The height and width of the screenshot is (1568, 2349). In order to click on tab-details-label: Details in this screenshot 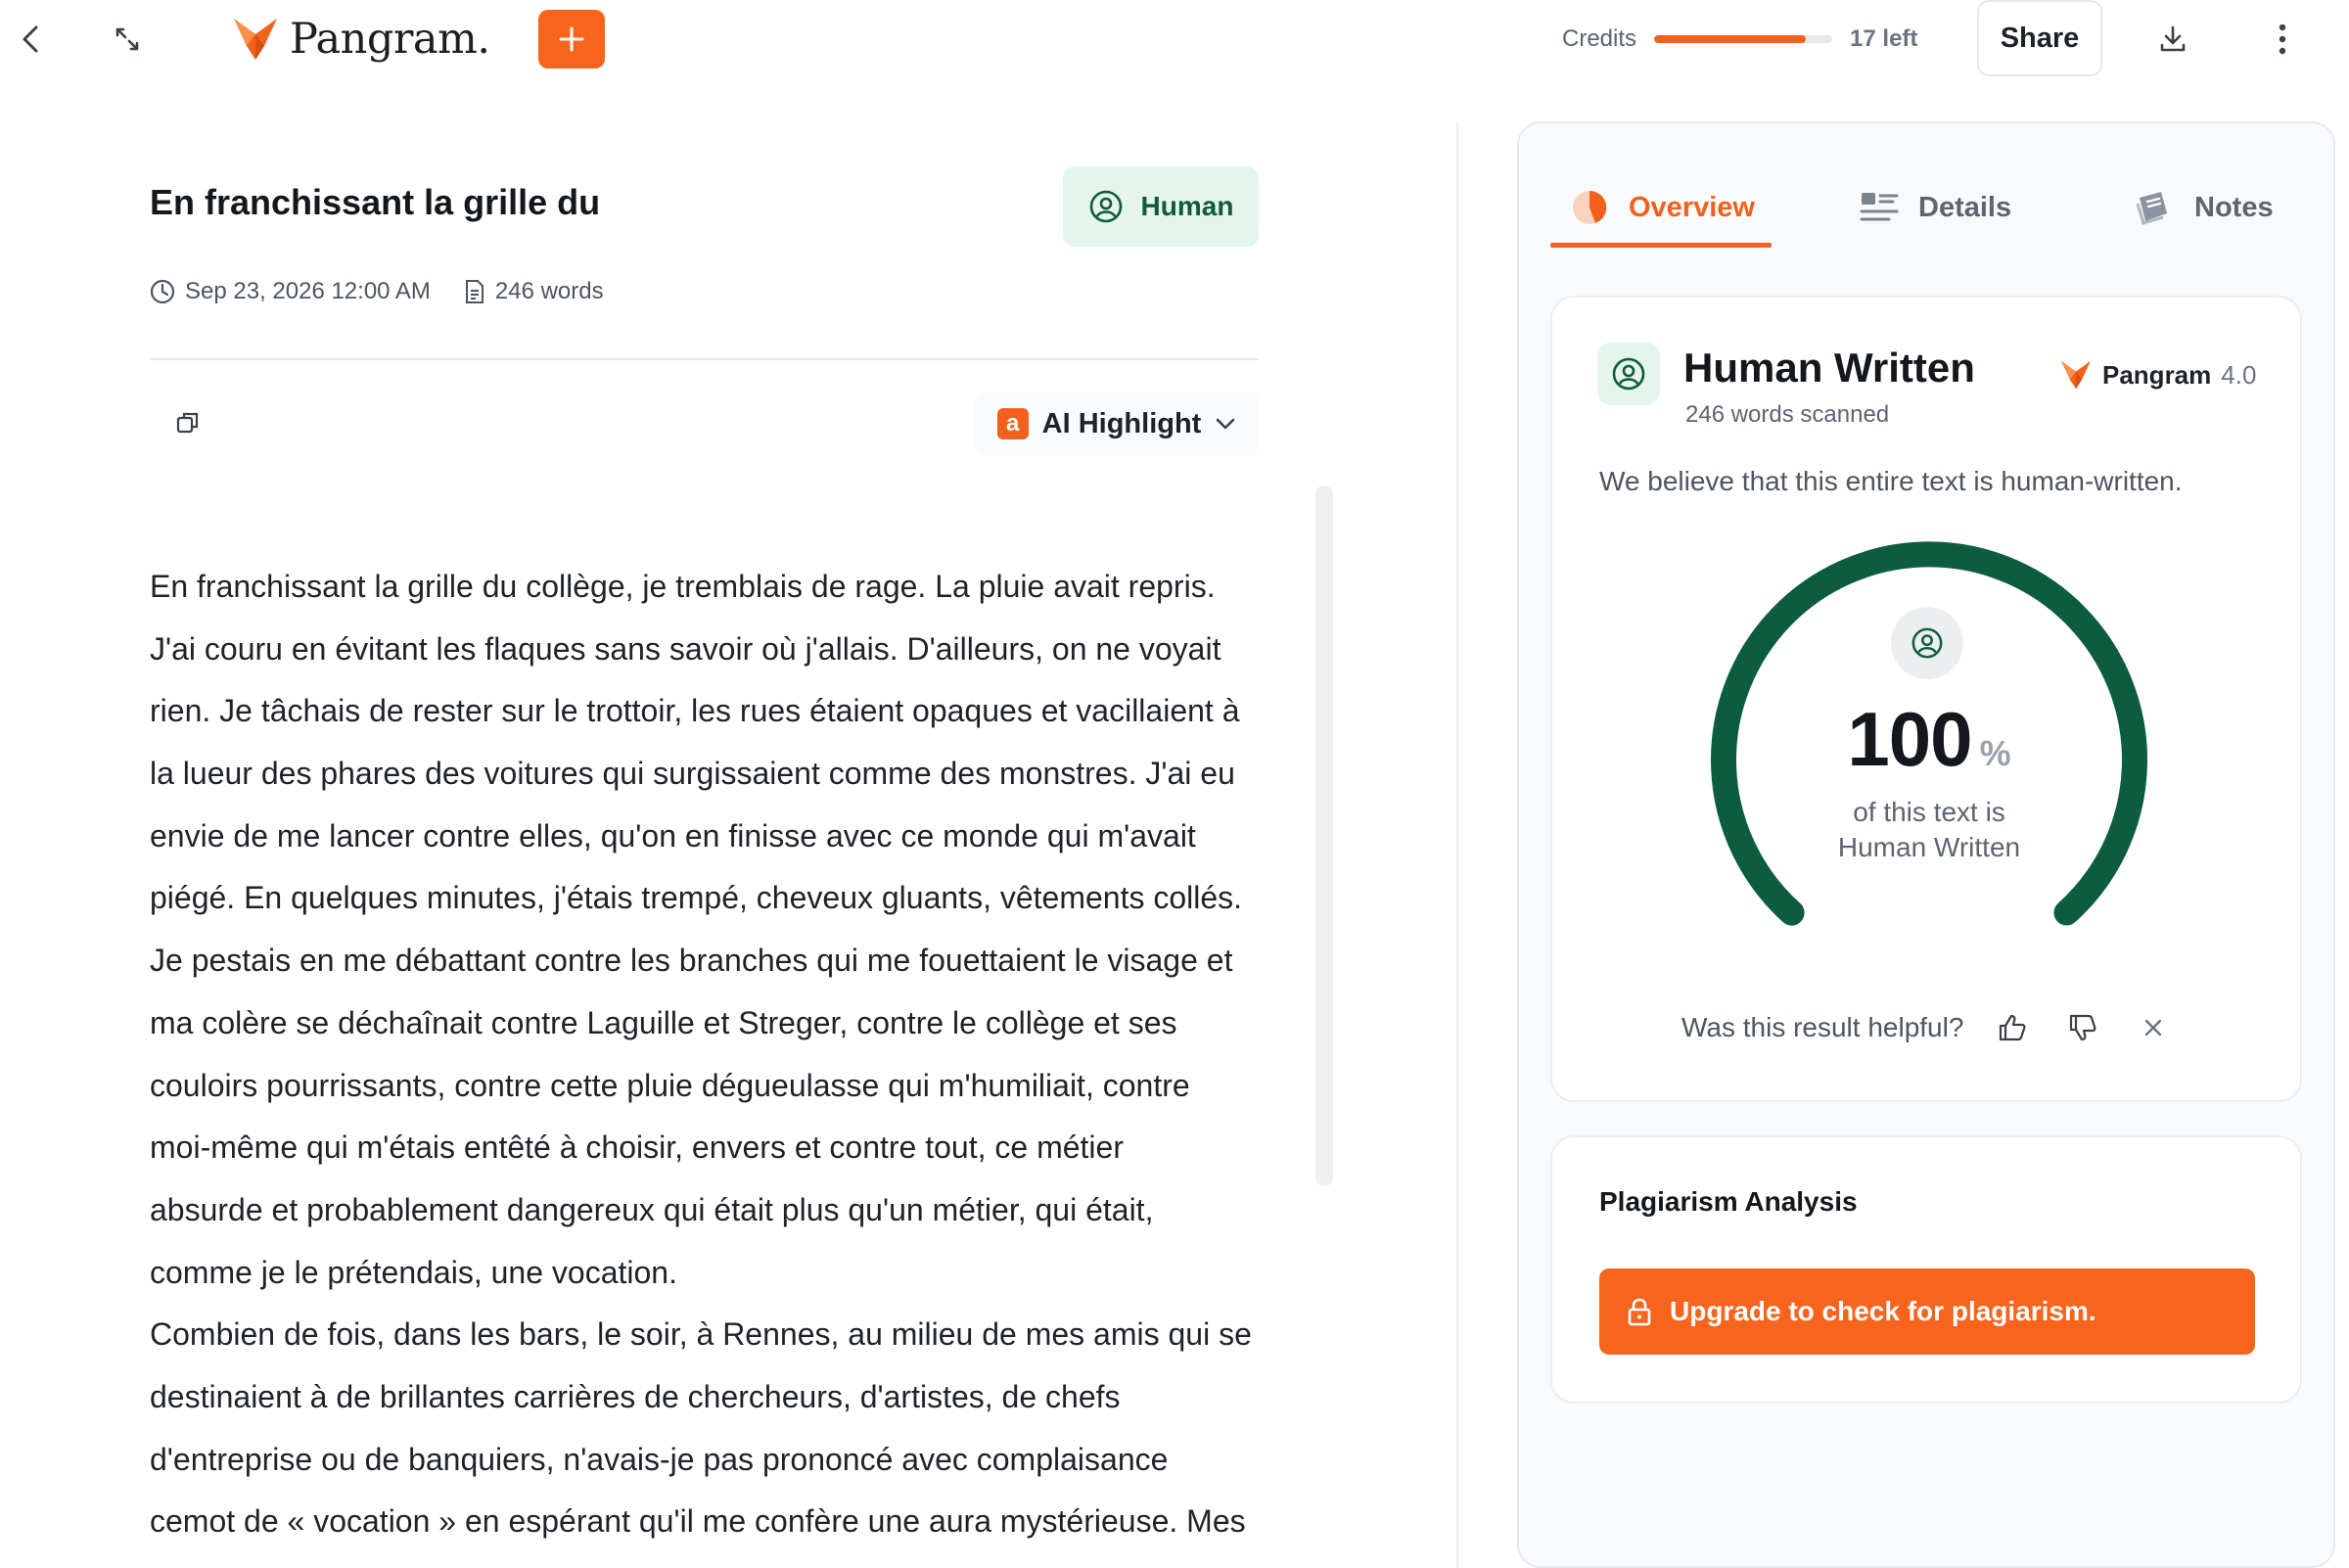, I will do `click(1965, 207)`.